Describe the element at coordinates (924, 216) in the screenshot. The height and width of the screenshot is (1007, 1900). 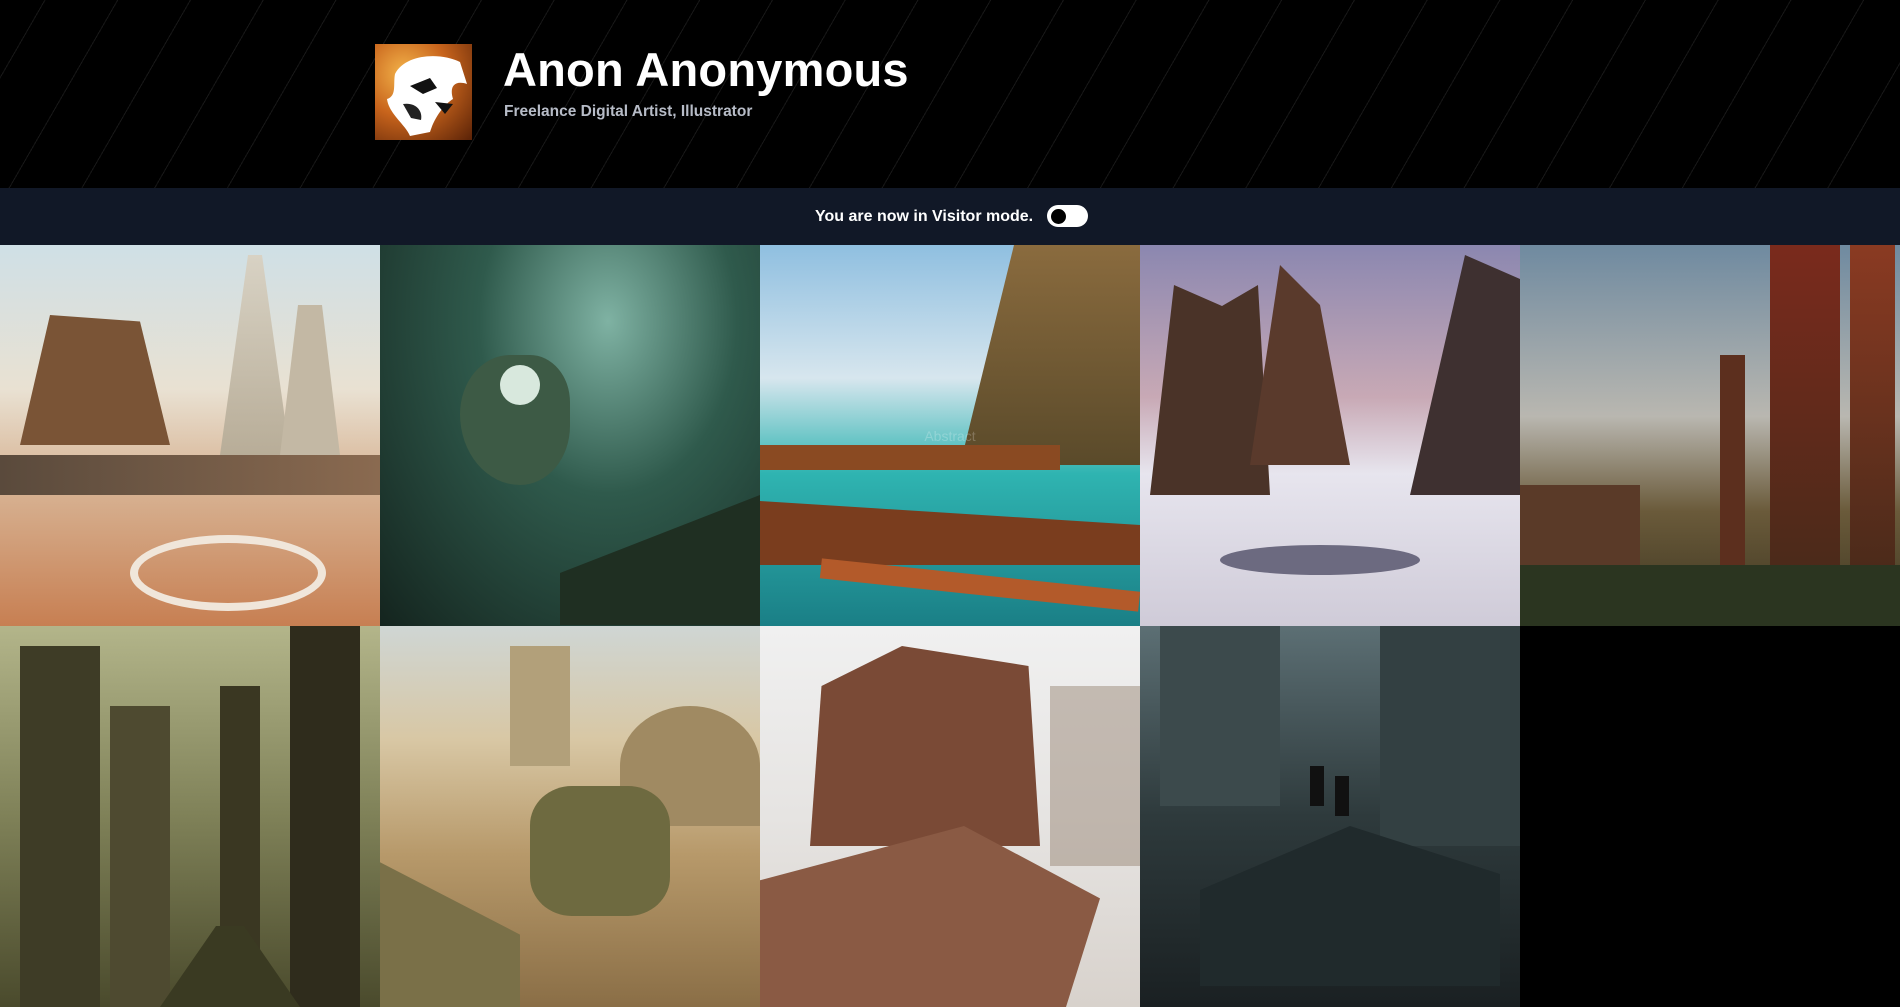
I see `visitor-mode-text: You are now in Visitor mode.` at that location.